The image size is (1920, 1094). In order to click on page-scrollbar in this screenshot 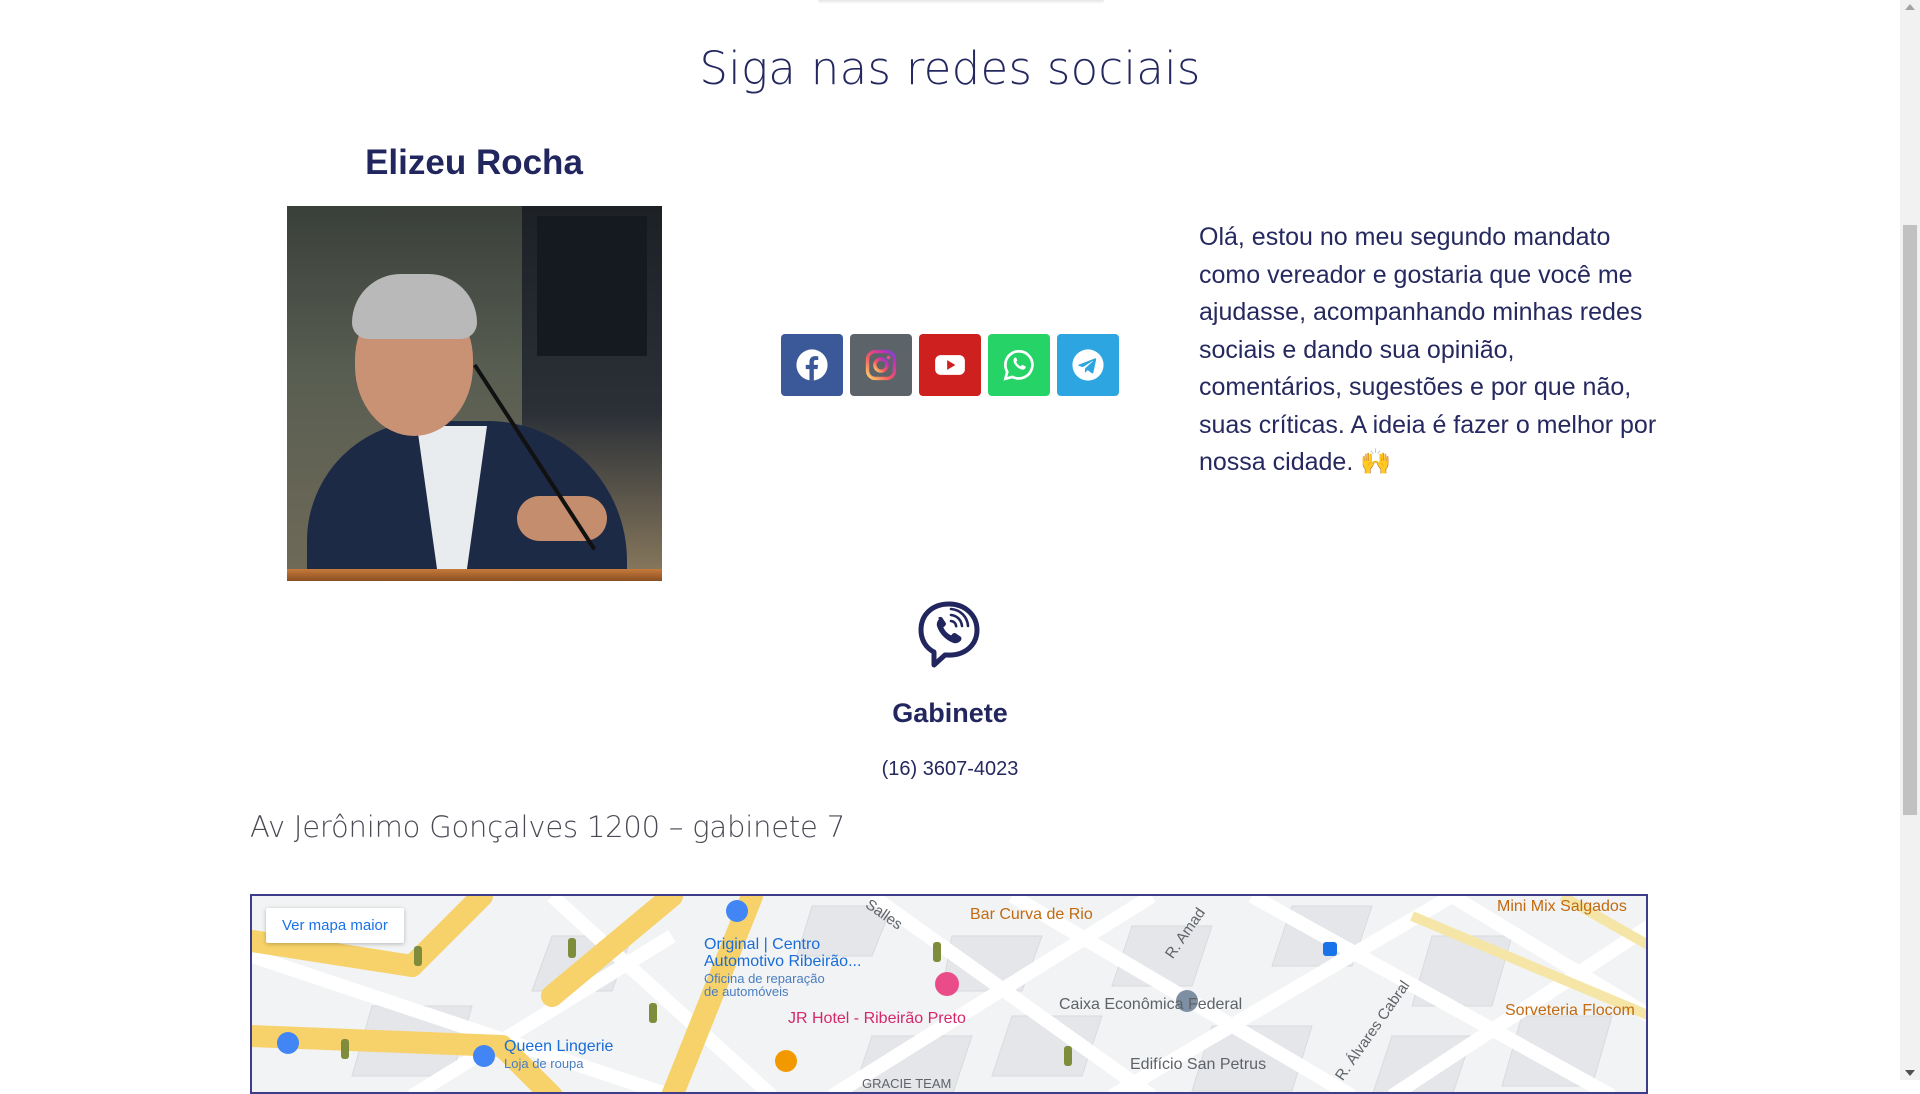, I will do `click(1910, 540)`.